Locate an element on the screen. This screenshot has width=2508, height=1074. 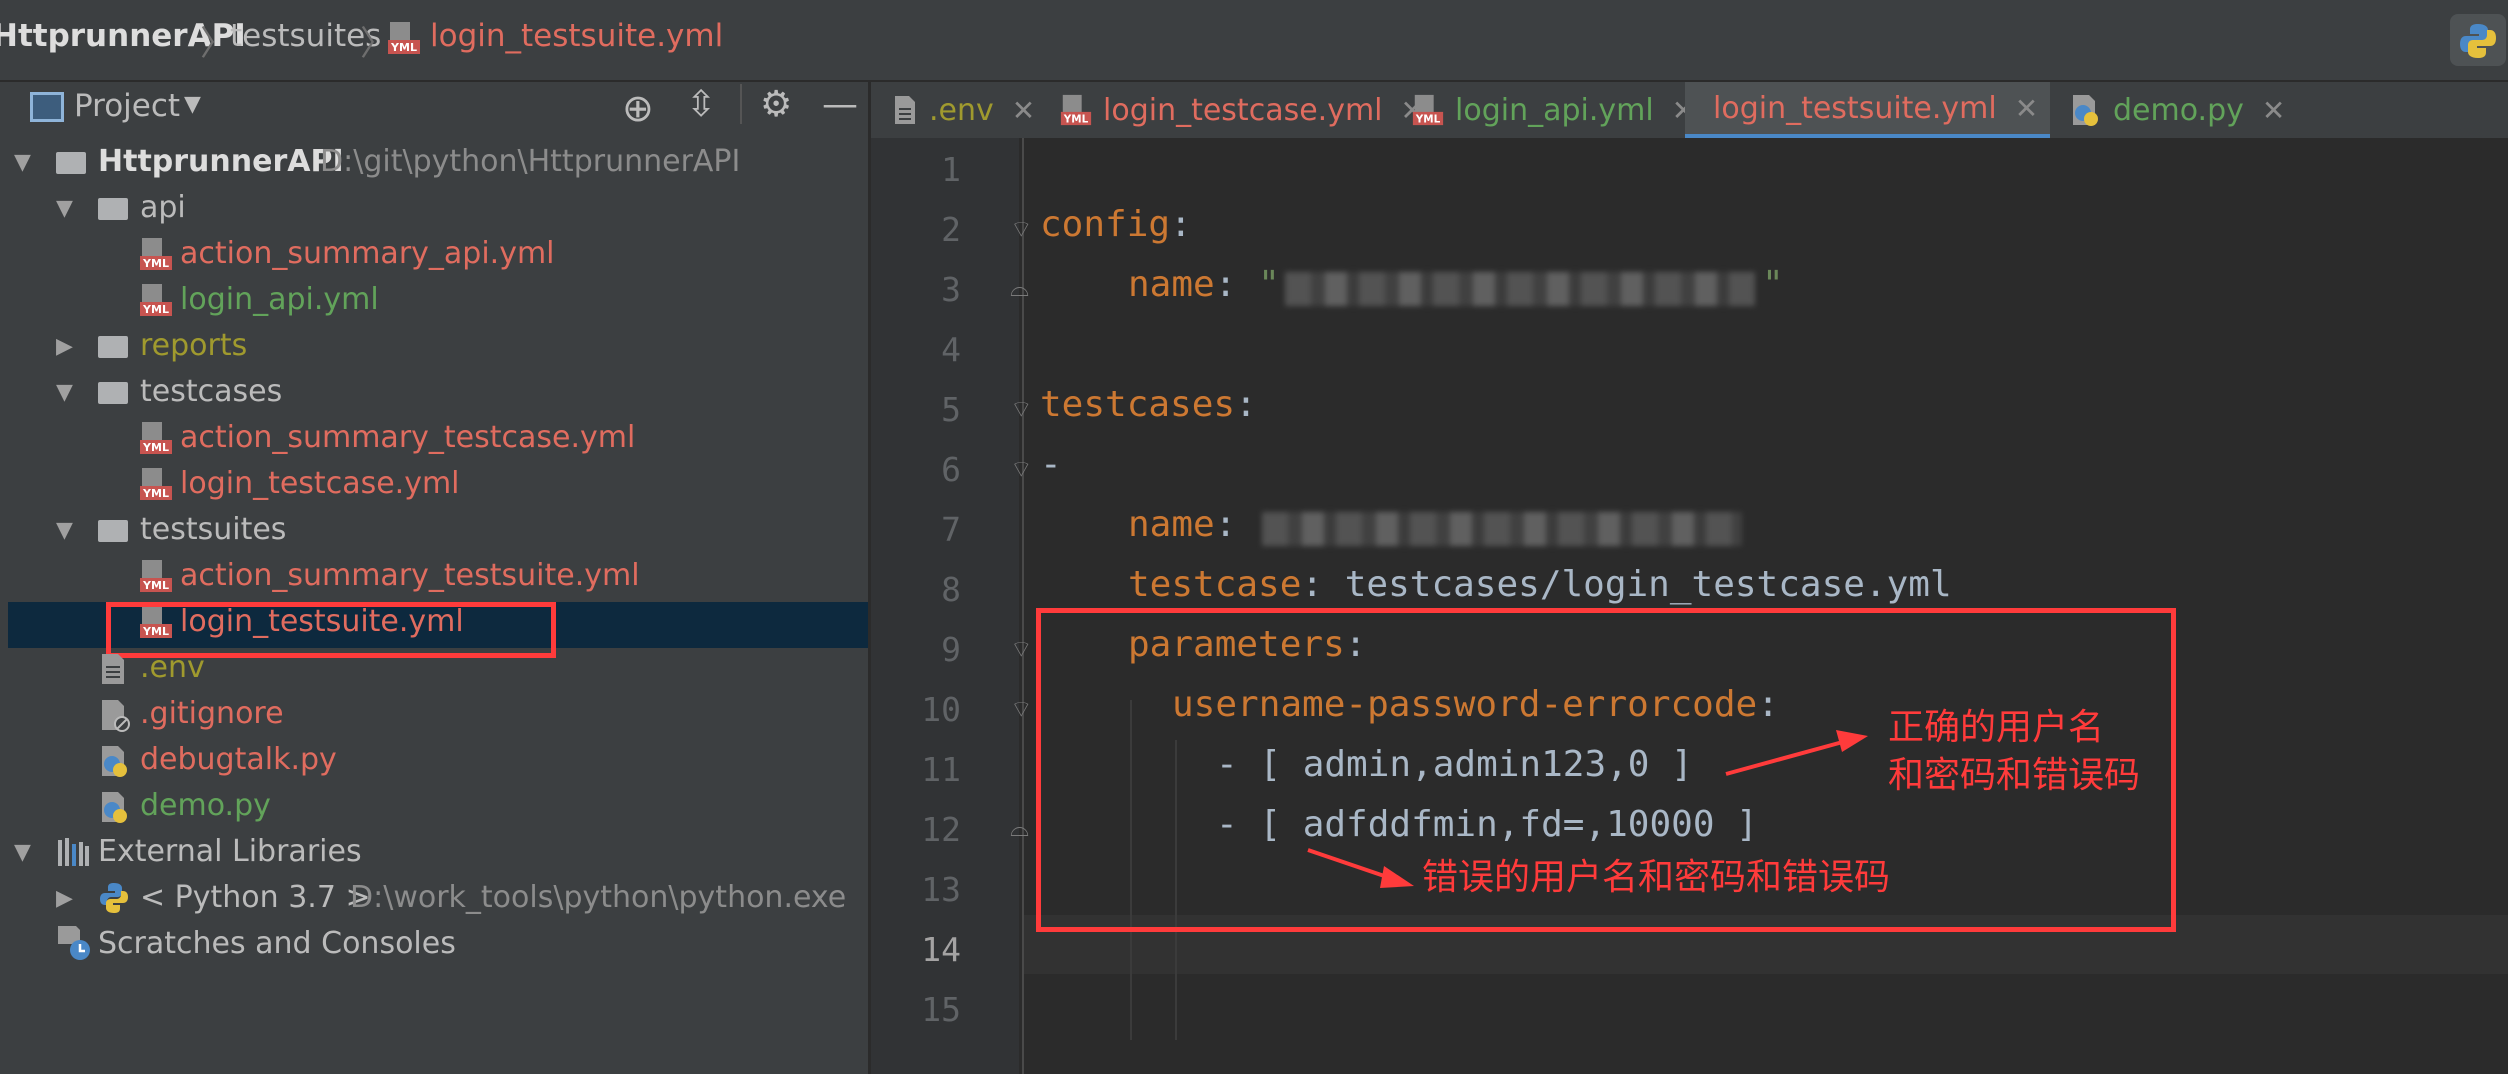
arrow-line is located at coordinates (1788, 757).